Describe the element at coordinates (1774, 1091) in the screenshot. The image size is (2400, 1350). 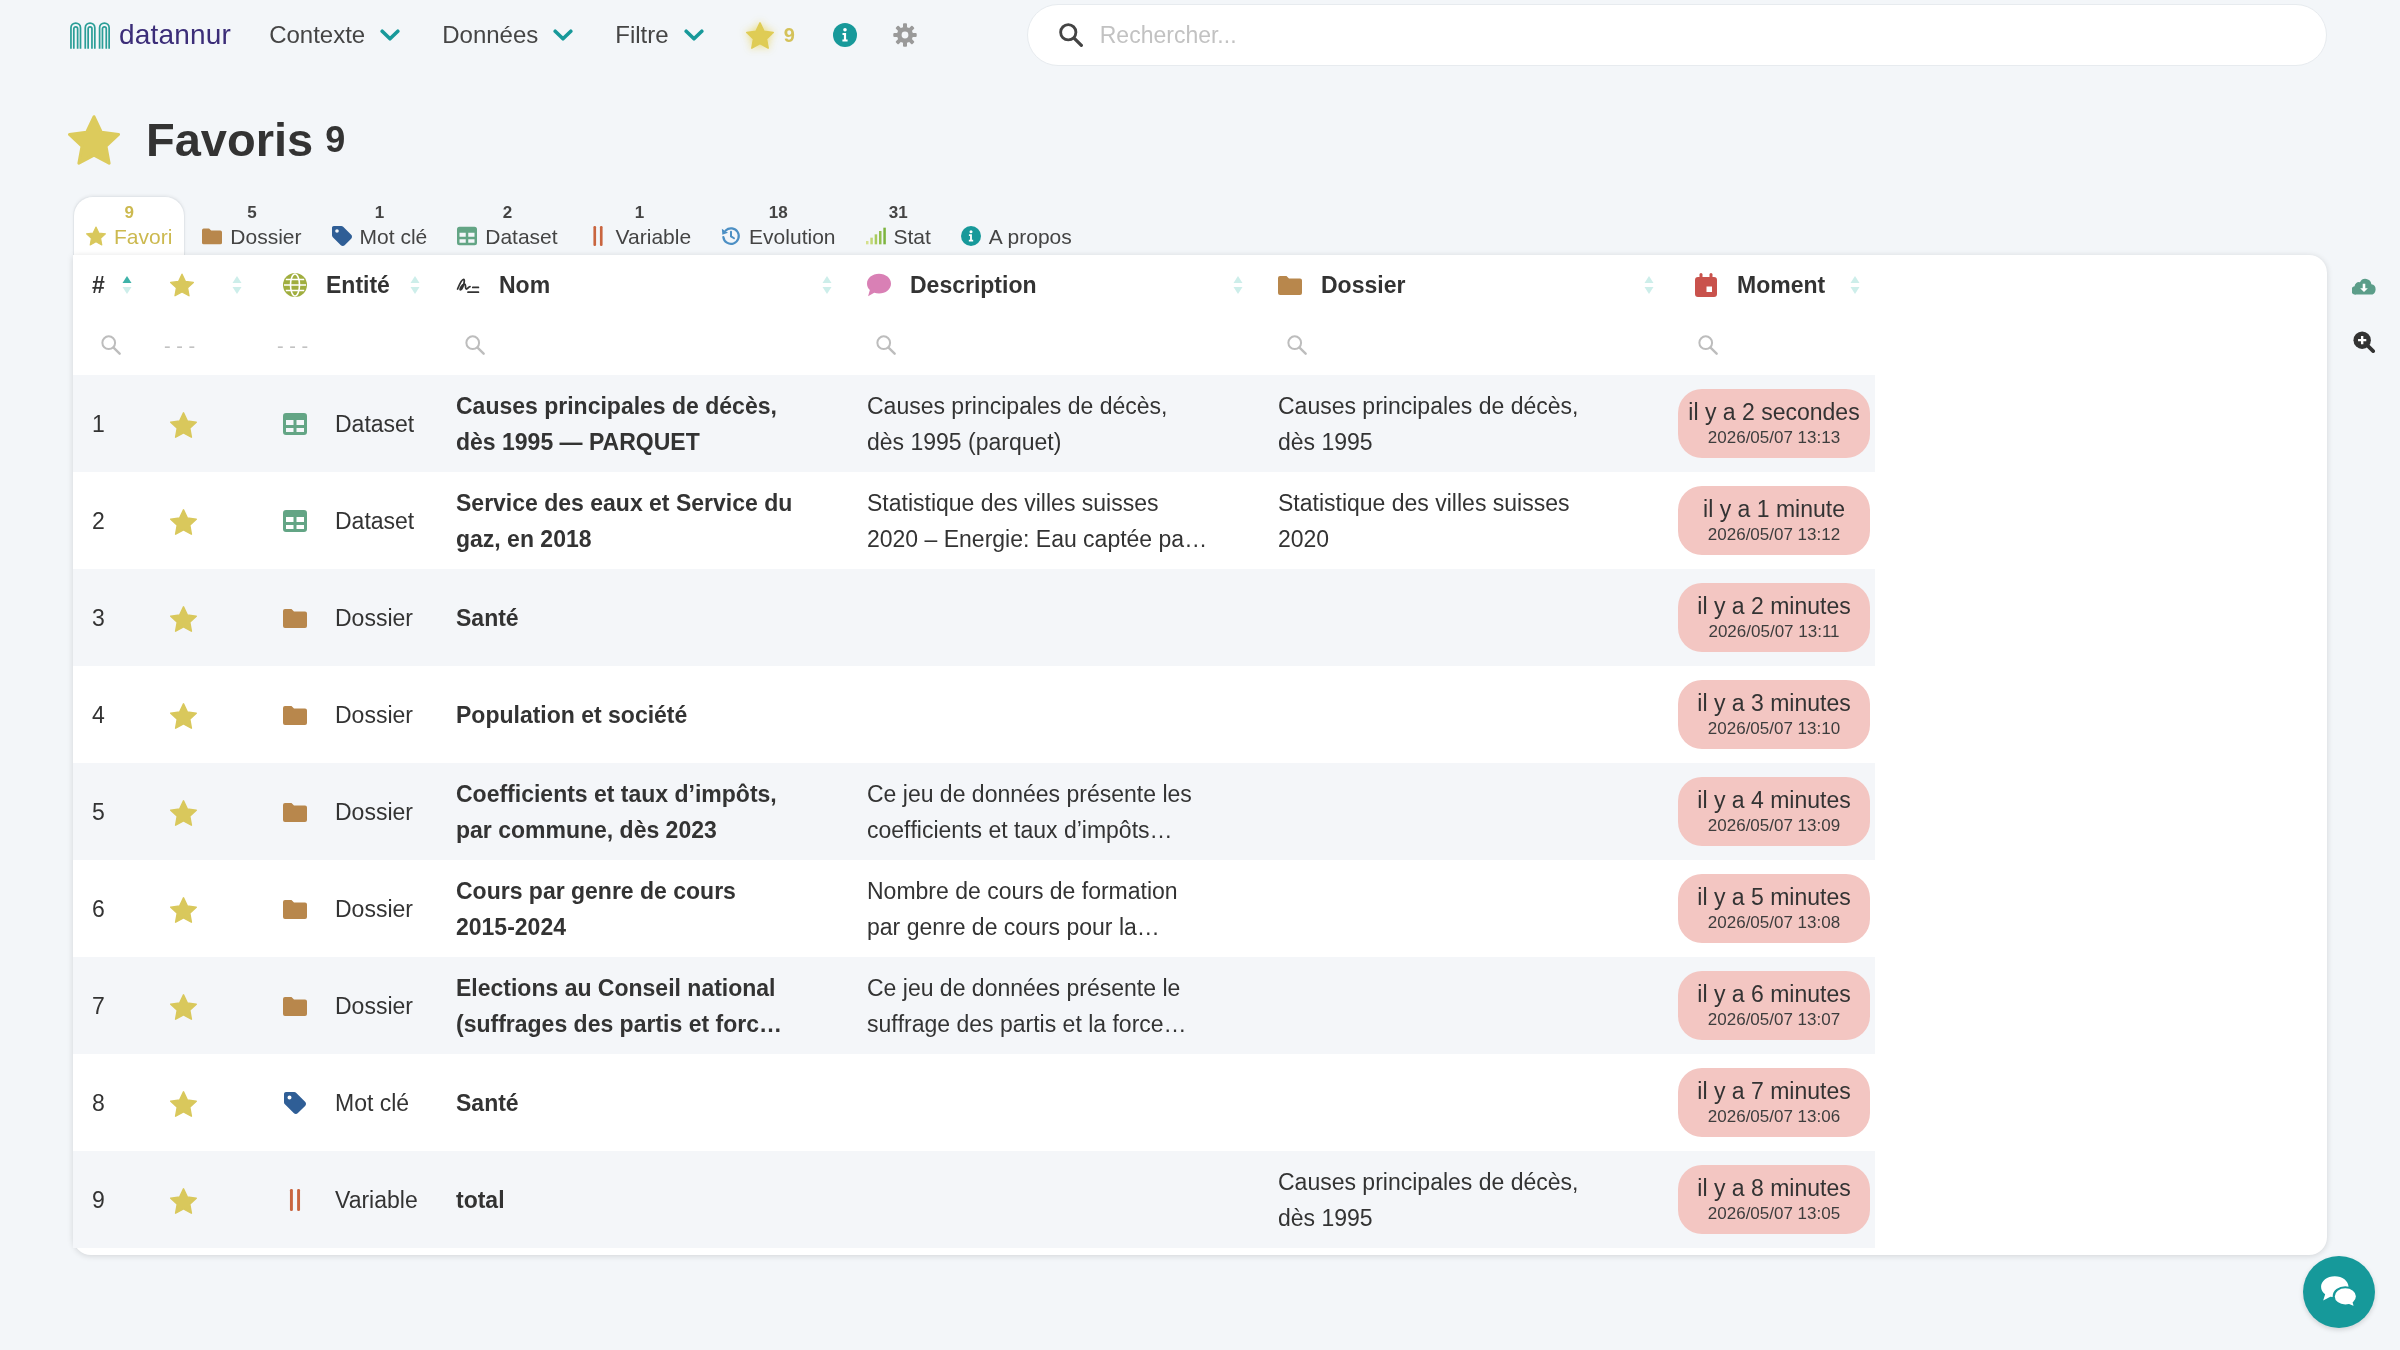
I see `relative-time: il y a 7 minutes` at that location.